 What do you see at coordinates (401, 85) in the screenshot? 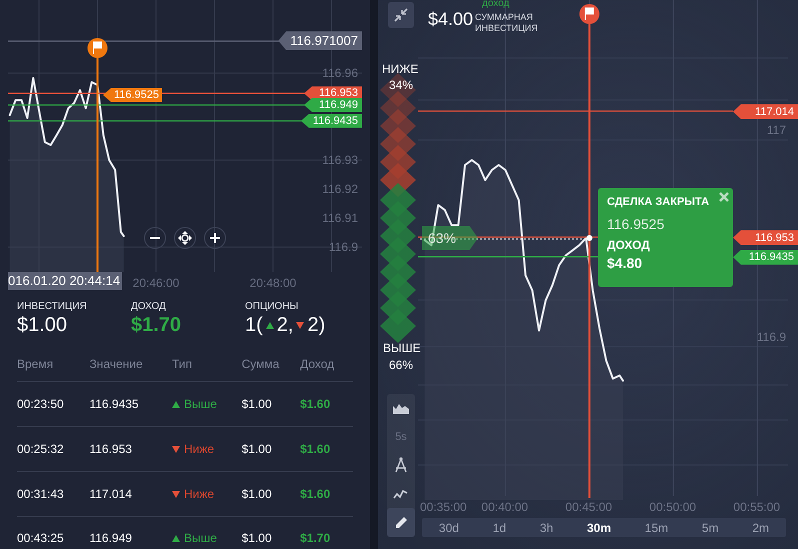
I see `sentiment-percent: 34%` at bounding box center [401, 85].